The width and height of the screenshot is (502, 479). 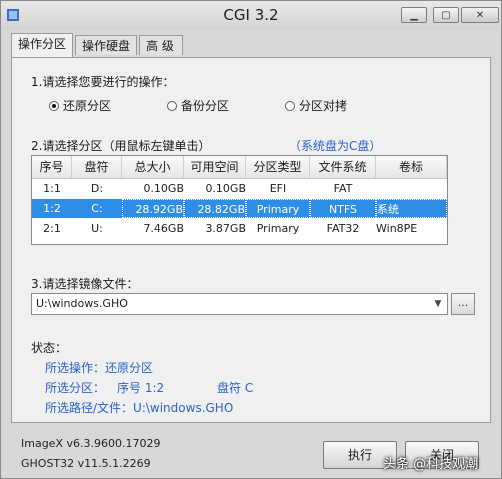 What do you see at coordinates (161, 45) in the screenshot?
I see `tab-advanced: 高 级` at bounding box center [161, 45].